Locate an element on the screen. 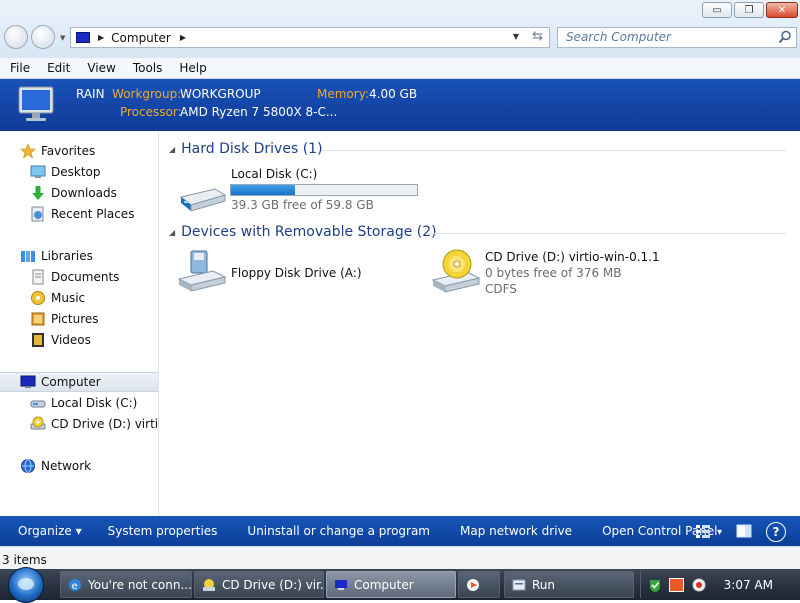  sidebar-item-label: Documents is located at coordinates (85, 277).